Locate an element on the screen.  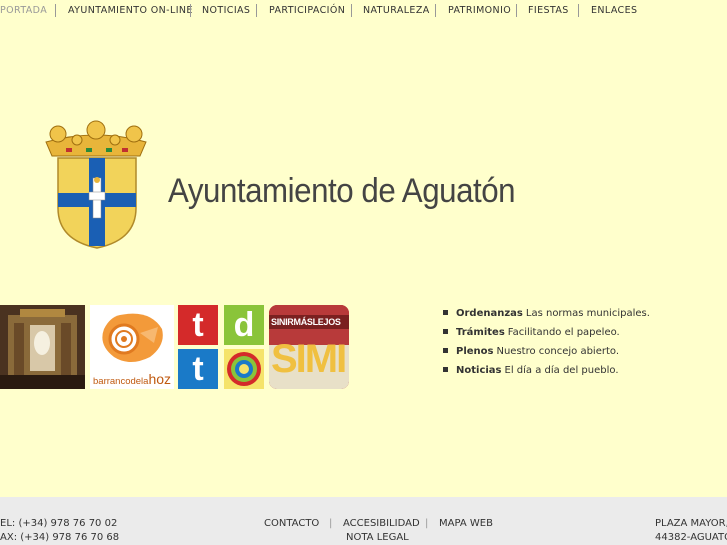
nav-noticias: NOTICIAS is located at coordinates (226, 10).